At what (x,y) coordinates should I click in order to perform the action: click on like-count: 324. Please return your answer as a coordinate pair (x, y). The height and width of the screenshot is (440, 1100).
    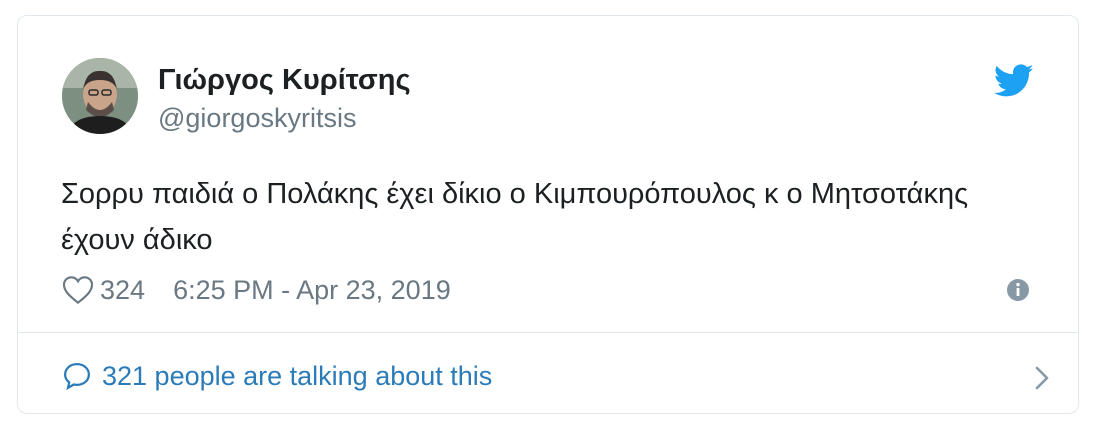
    Looking at the image, I should click on (123, 289).